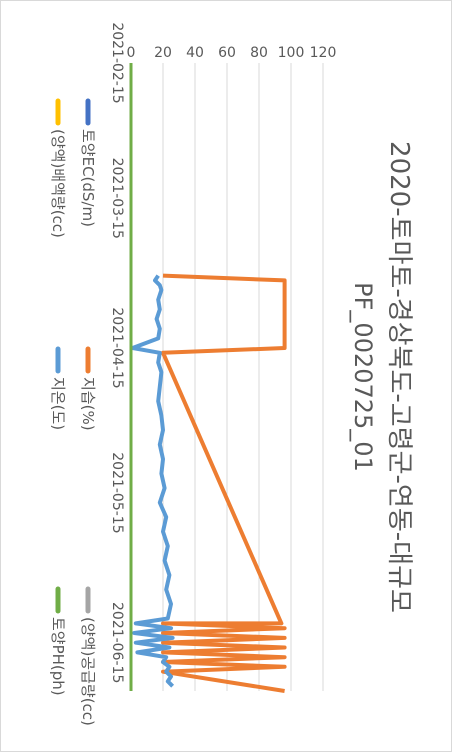 This screenshot has height=753, width=452. What do you see at coordinates (399, 377) in the screenshot?
I see `chart-title: 2020-토마토-경상북도-고령군-연동-대규모` at bounding box center [399, 377].